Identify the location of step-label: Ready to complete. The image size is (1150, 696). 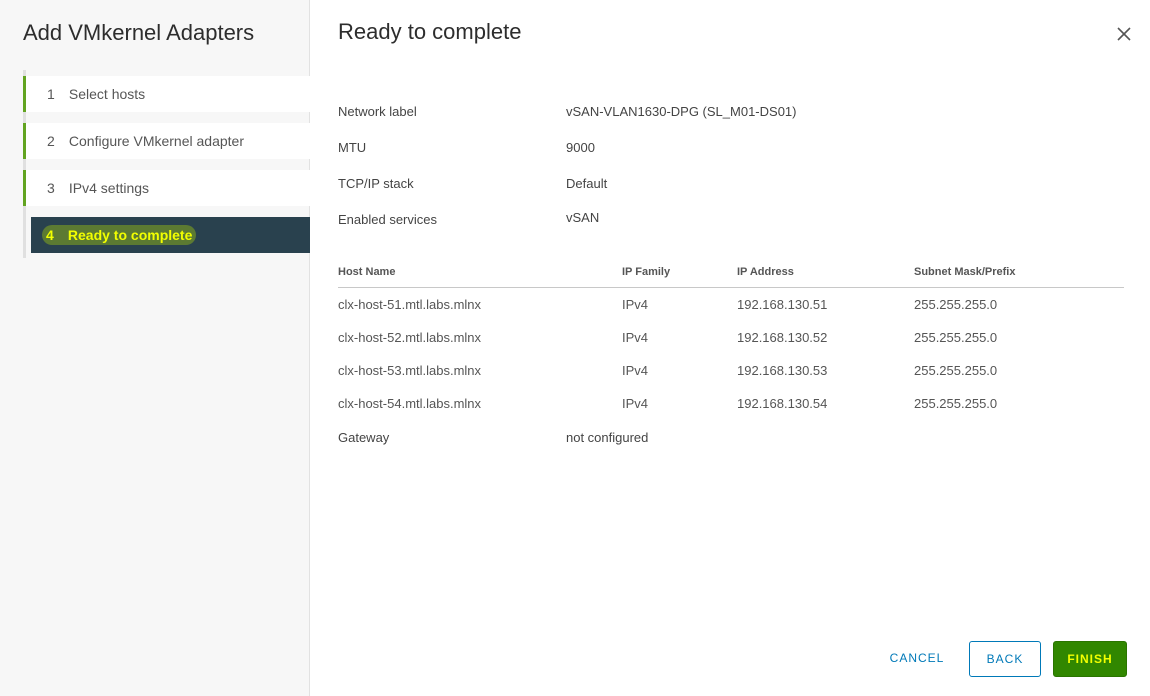
(130, 235).